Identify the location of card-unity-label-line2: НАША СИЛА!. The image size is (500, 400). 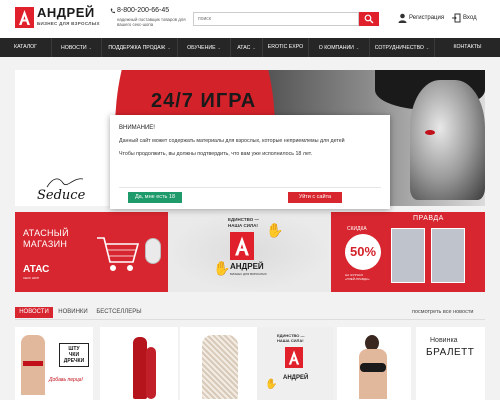
(290, 340).